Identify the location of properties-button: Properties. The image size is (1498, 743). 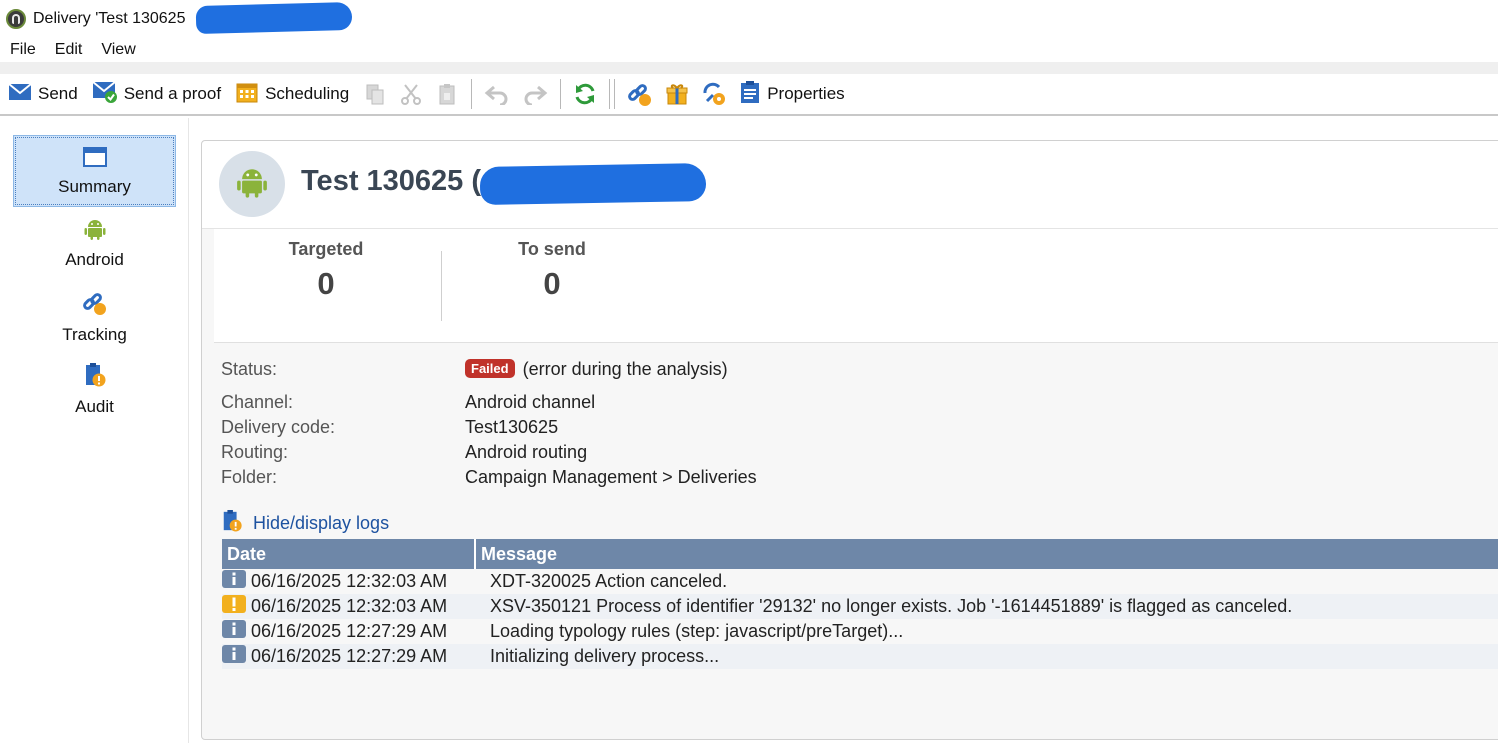
(792, 94).